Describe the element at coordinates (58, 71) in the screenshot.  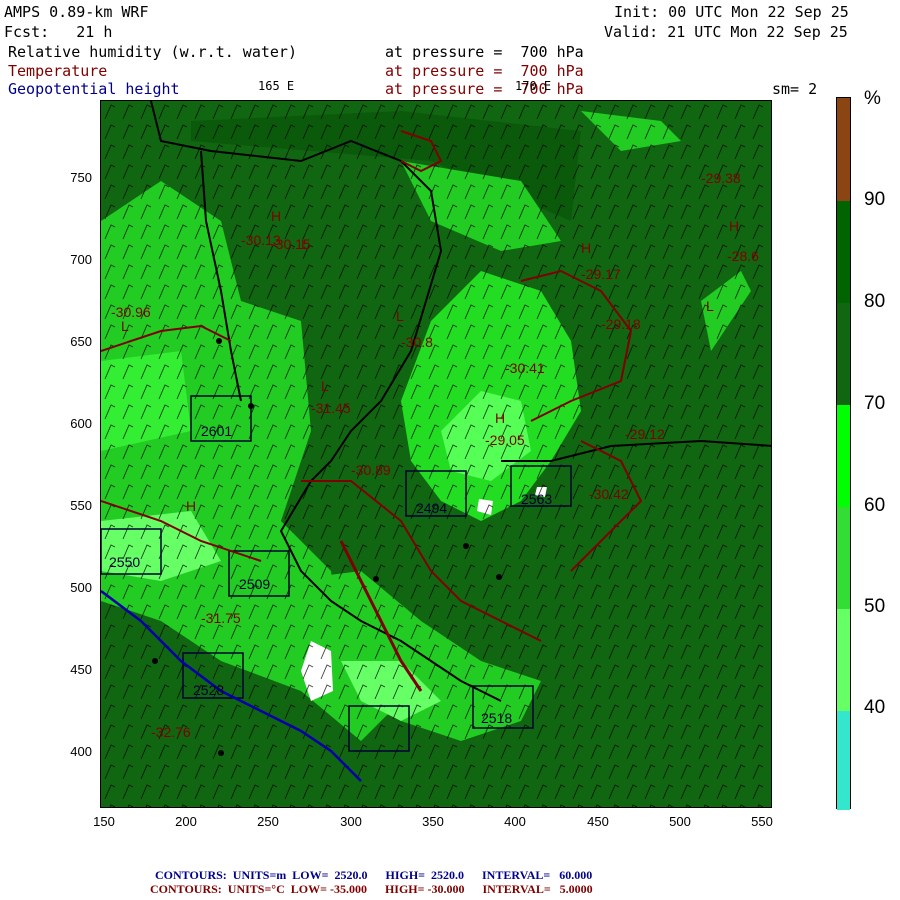
I see `field2-name: Temperature` at that location.